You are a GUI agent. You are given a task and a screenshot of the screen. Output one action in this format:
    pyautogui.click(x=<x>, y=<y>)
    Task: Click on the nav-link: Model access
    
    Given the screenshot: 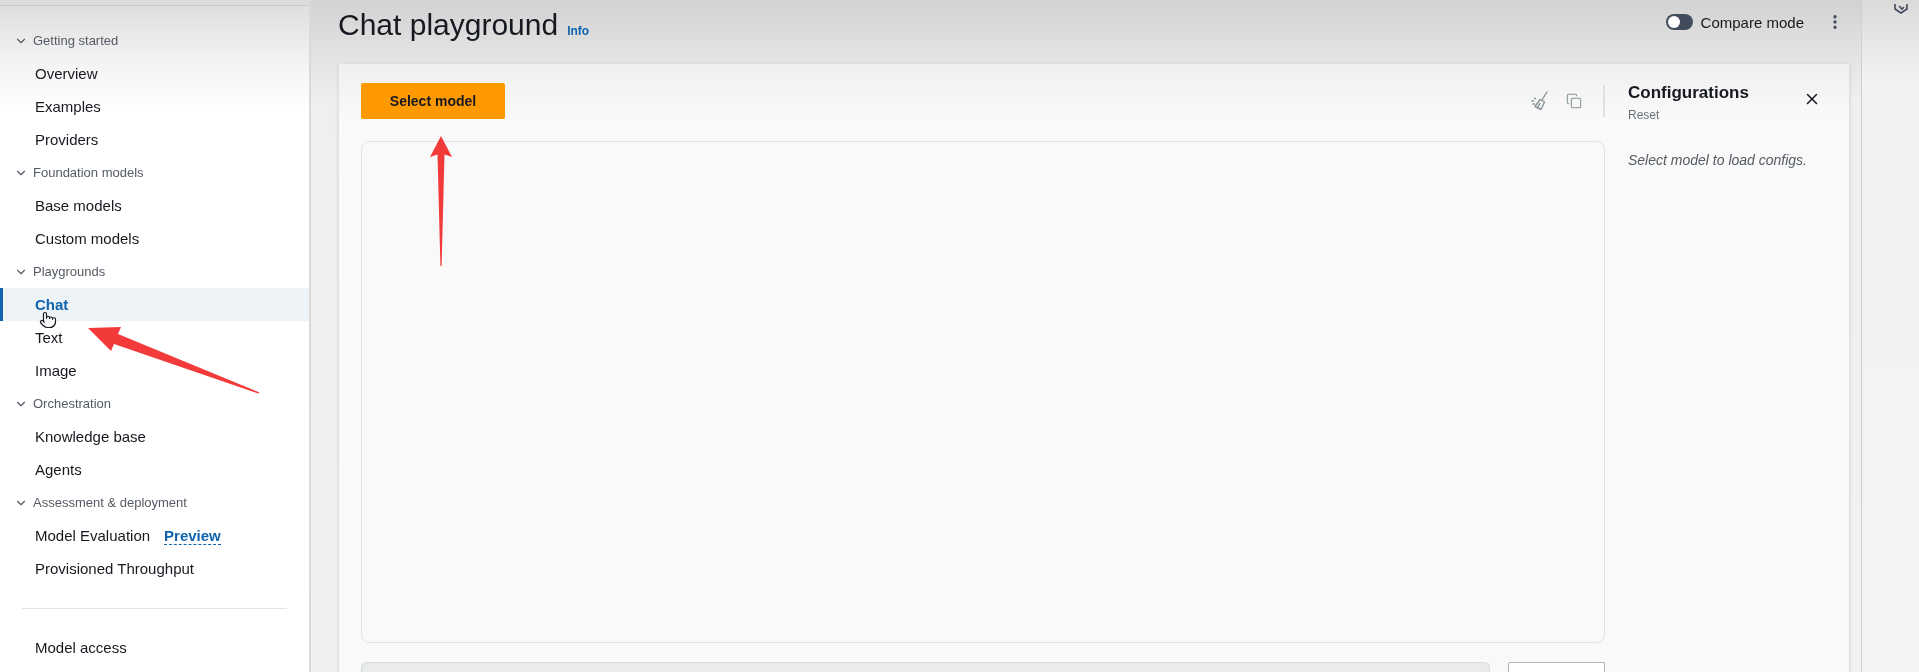 What is the action you would take?
    pyautogui.click(x=154, y=647)
    